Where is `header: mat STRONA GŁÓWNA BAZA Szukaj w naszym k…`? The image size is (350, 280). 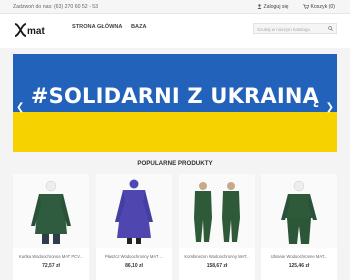 header: mat STRONA GŁÓWNA BAZA Szukaj w naszym k… is located at coordinates (175, 31).